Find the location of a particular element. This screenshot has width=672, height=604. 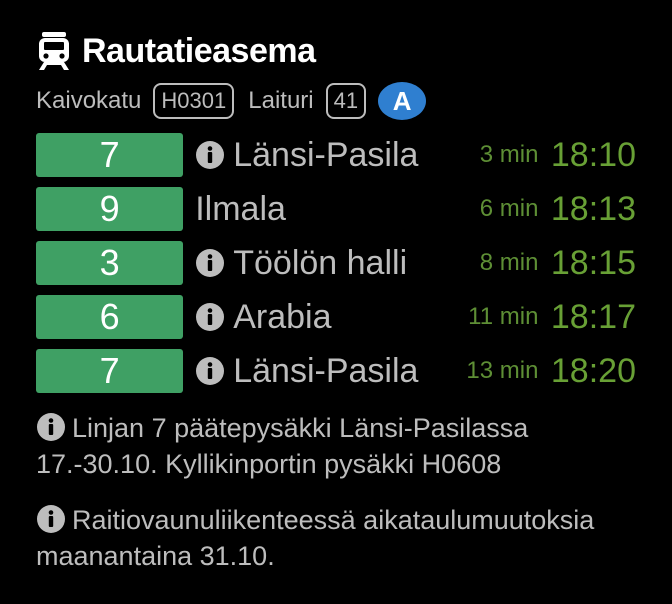

minutes-until: 3 min is located at coordinates (509, 154).